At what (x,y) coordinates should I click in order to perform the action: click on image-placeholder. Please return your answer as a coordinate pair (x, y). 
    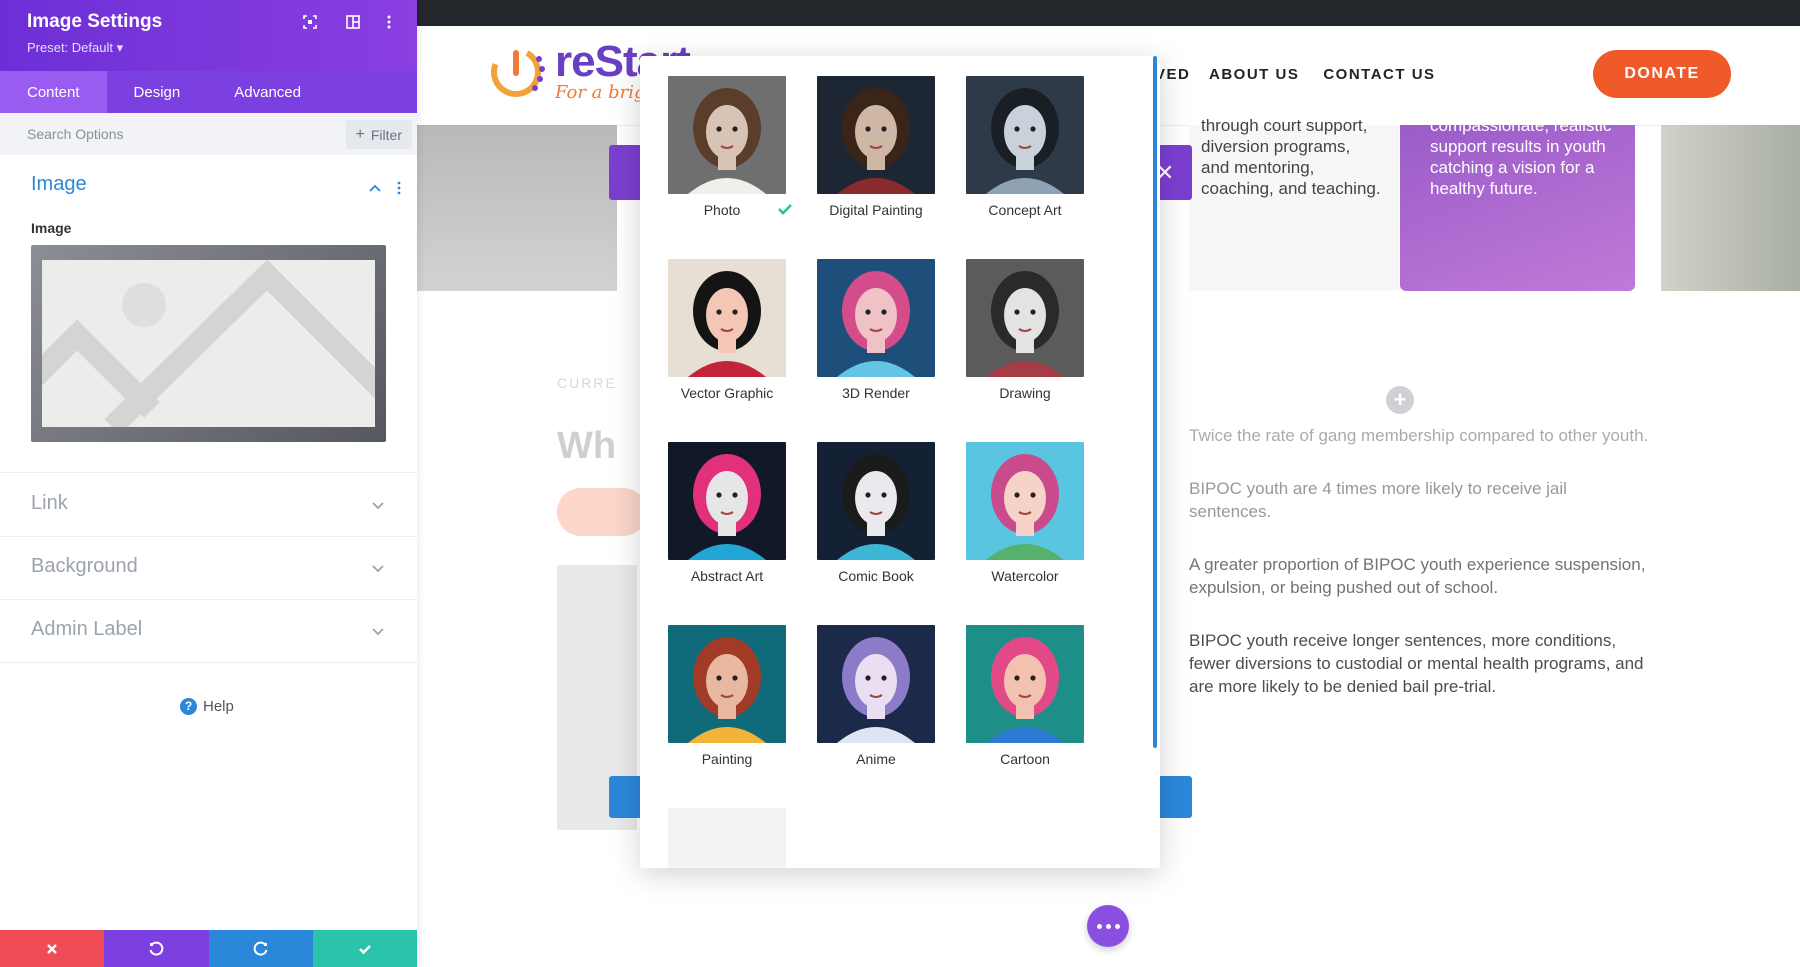
    Looking at the image, I should click on (208, 343).